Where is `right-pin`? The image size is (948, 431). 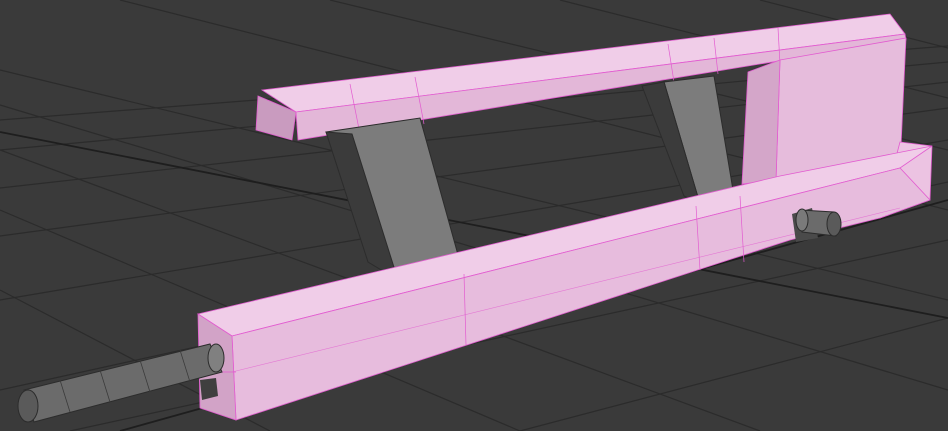
right-pin is located at coordinates (818, 222).